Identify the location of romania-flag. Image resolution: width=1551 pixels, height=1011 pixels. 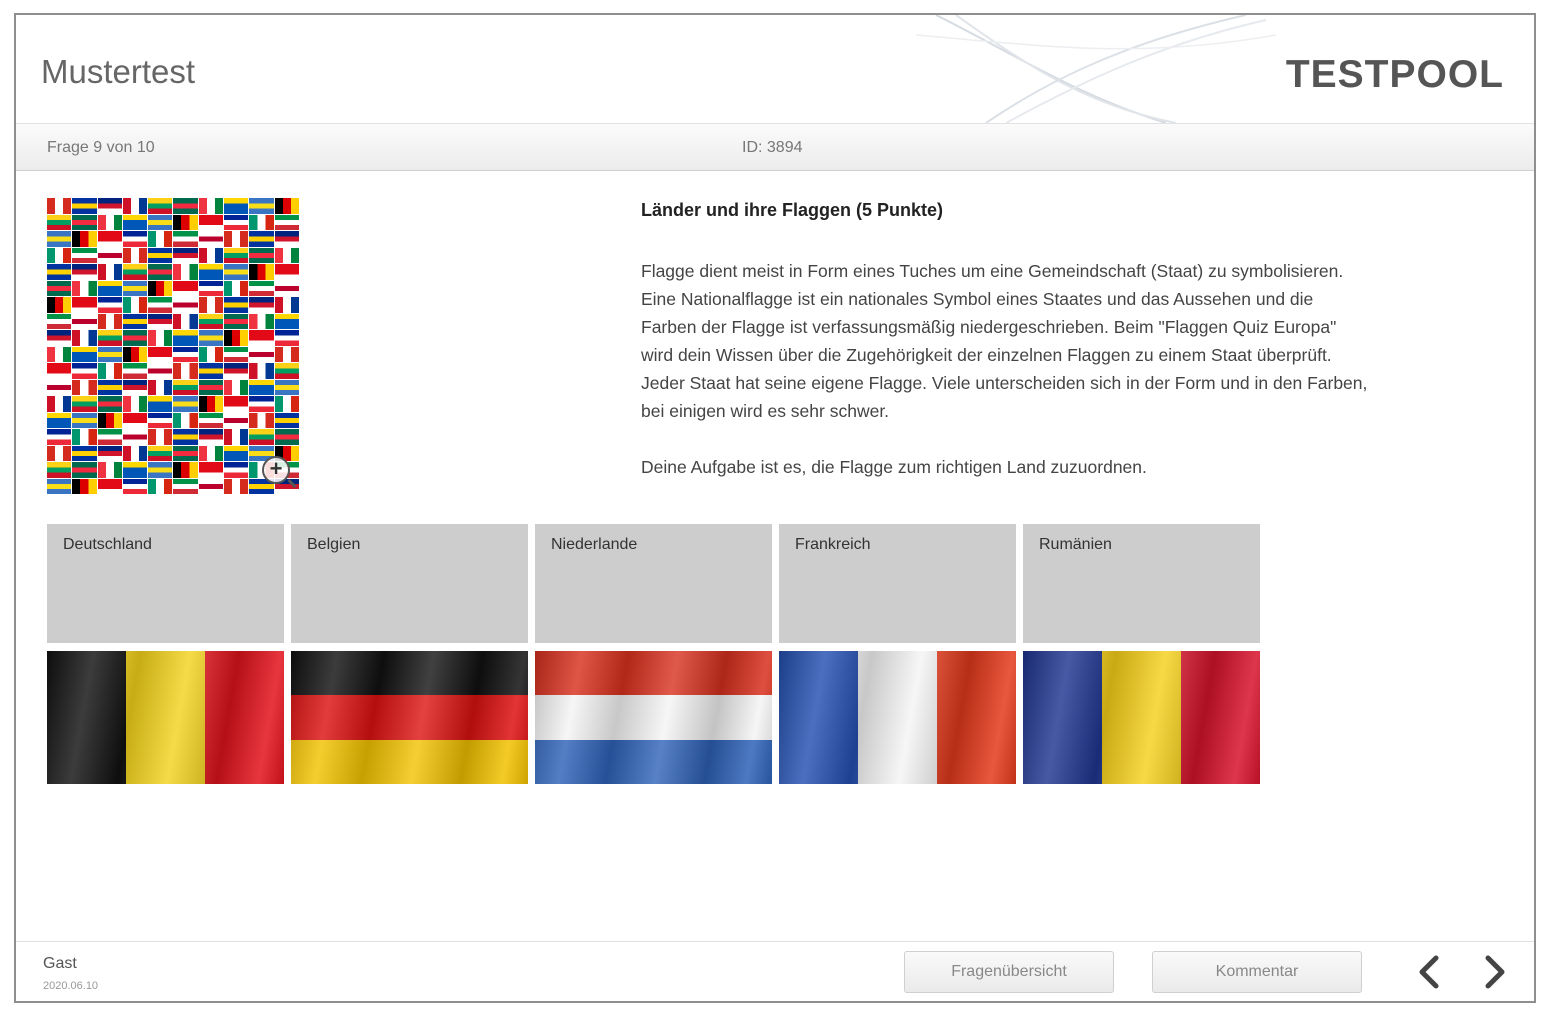
(1141, 717).